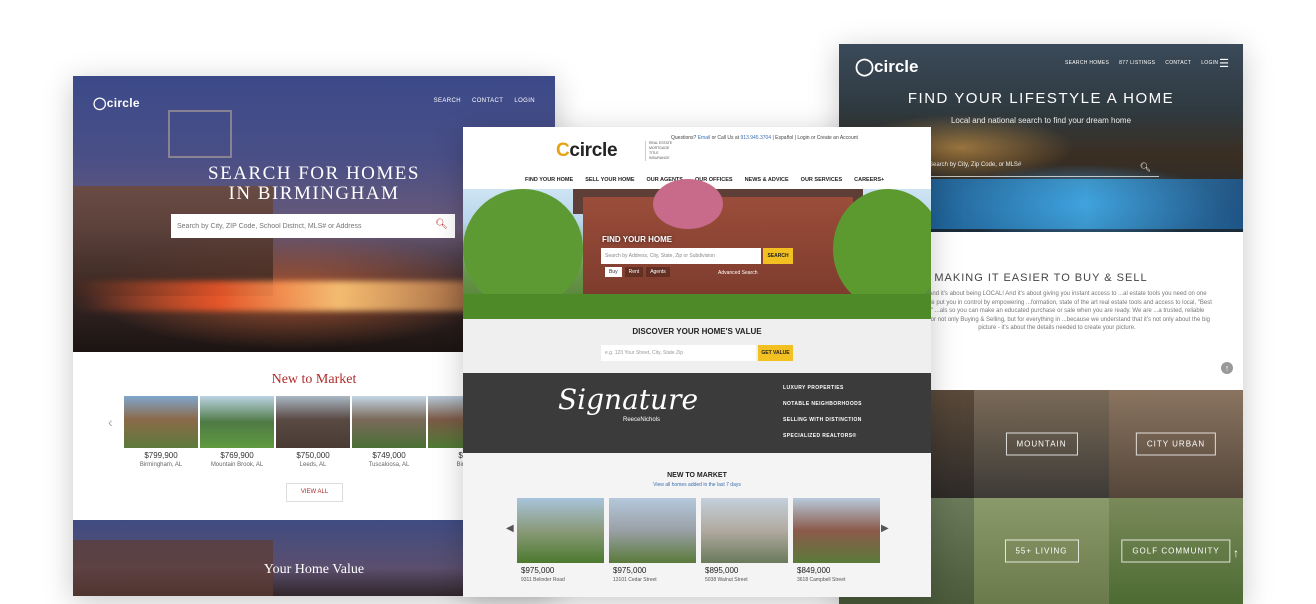 The width and height of the screenshot is (1316, 604). What do you see at coordinates (447, 101) in the screenshot?
I see `nav-search: SEARCH` at bounding box center [447, 101].